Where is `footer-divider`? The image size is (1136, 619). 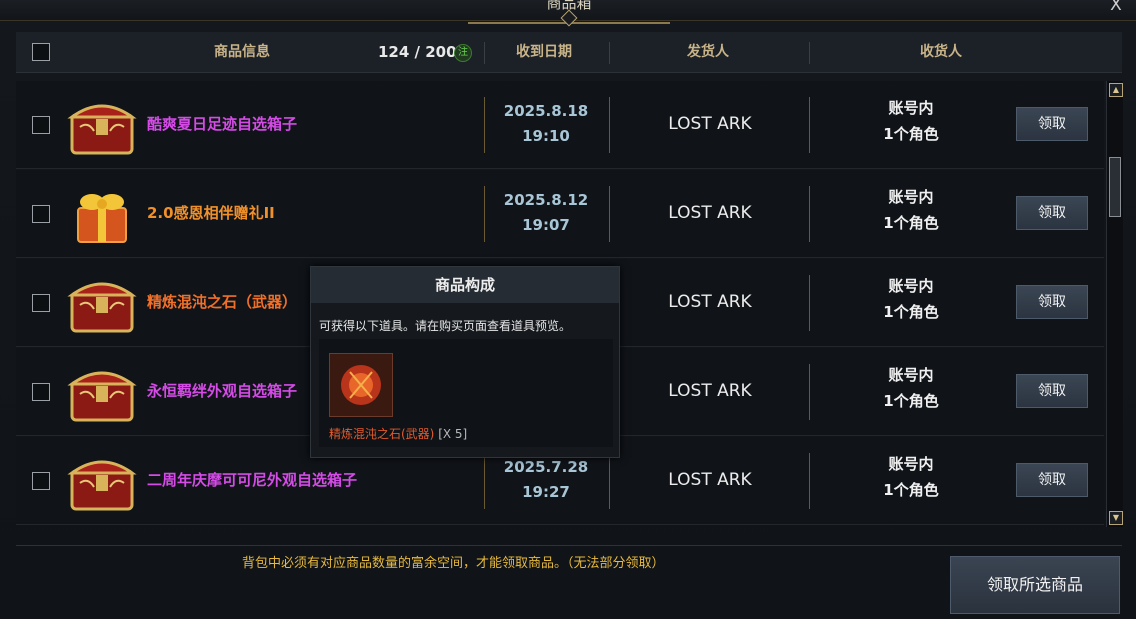
footer-divider is located at coordinates (569, 545).